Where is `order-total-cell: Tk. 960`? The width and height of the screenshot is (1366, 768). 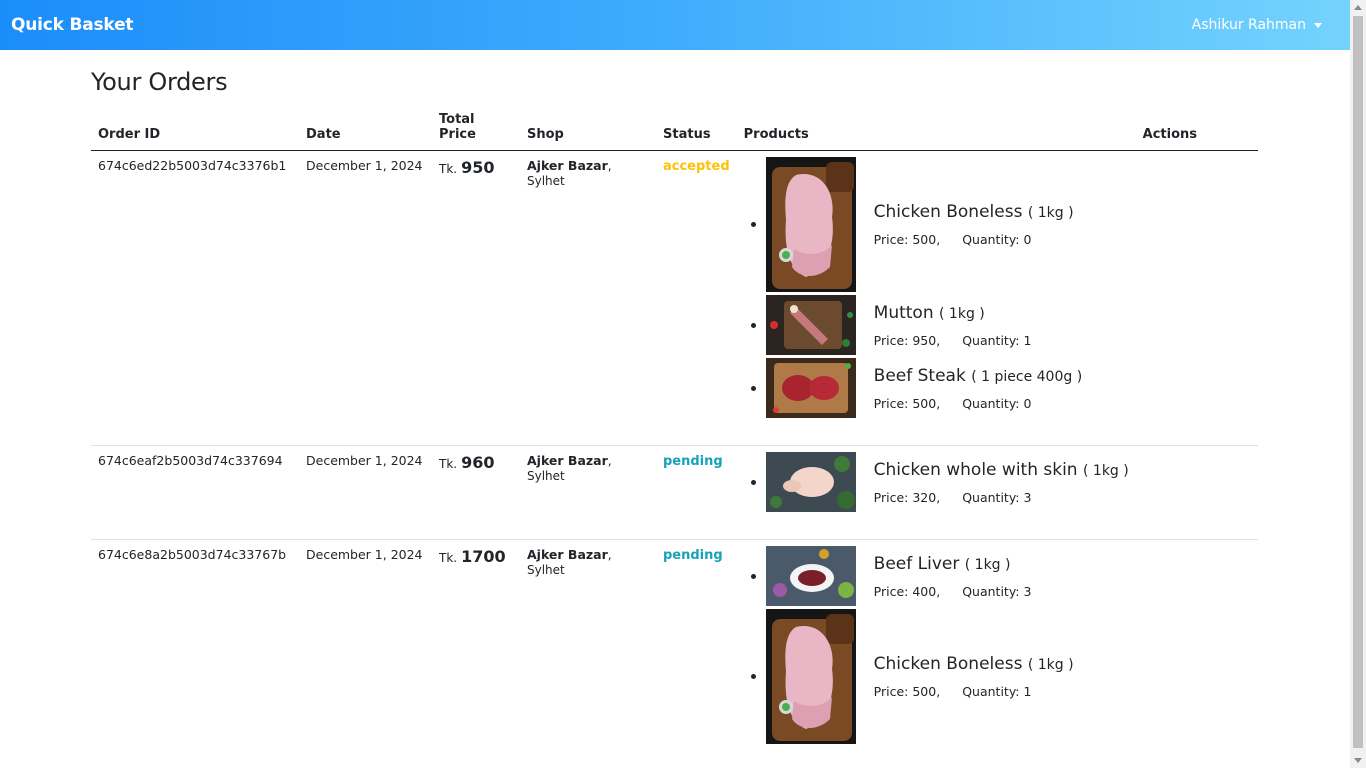 order-total-cell: Tk. 960 is located at coordinates (476, 492).